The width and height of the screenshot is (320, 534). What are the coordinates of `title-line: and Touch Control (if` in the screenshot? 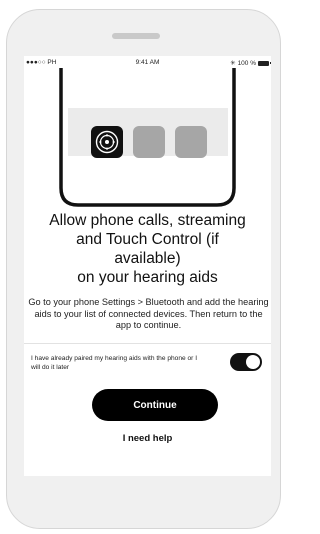 It's located at (147, 239).